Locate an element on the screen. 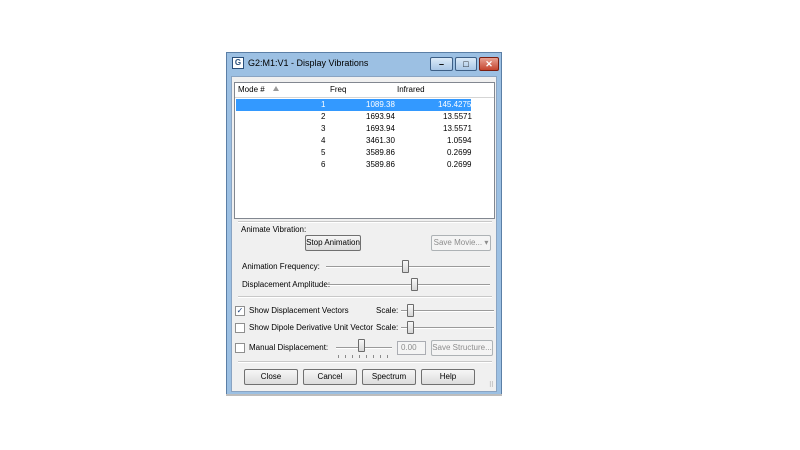 The image size is (800, 450). animate-vibration-label: Animate Vibration: is located at coordinates (274, 229).